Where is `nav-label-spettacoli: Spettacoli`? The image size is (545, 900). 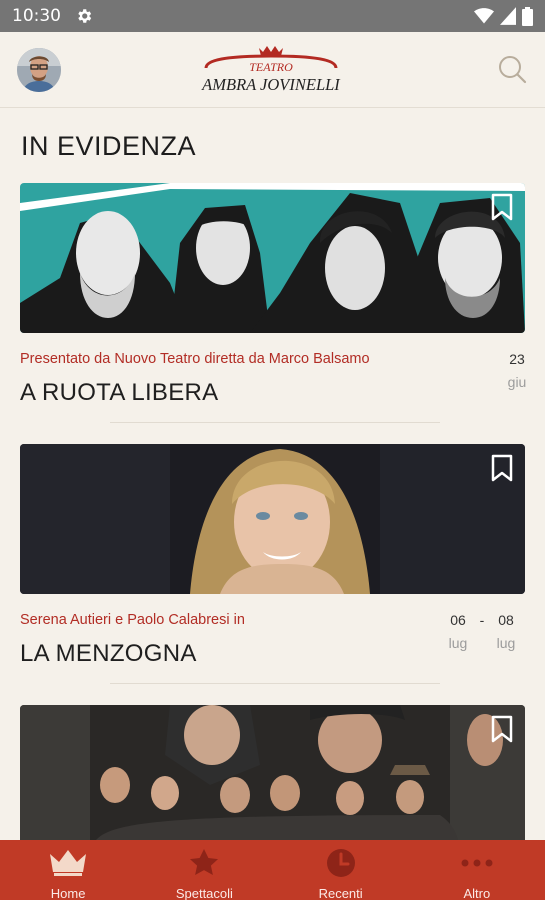 nav-label-spettacoli: Spettacoli is located at coordinates (204, 893).